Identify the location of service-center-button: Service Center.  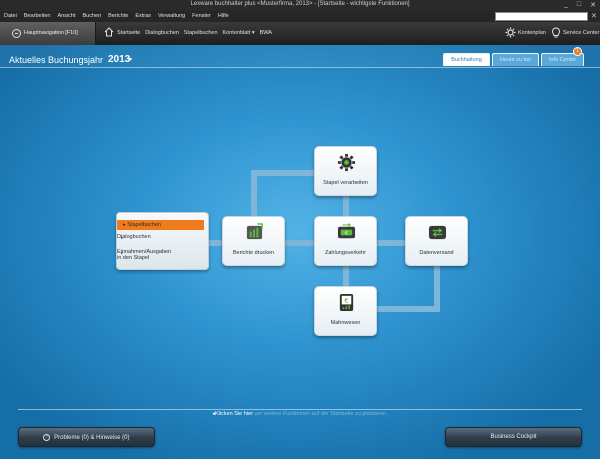
(575, 33).